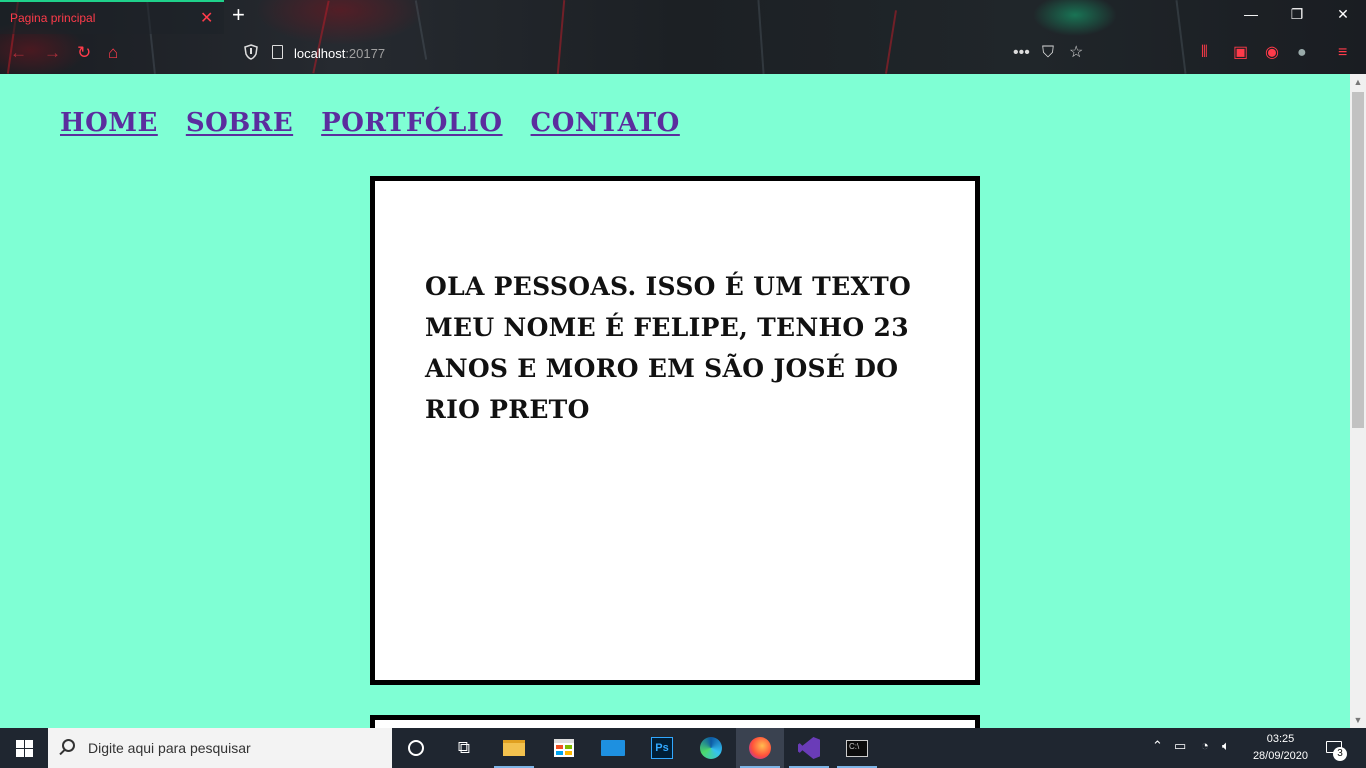 This screenshot has width=1366, height=768. What do you see at coordinates (809, 748) in the screenshot?
I see `visual-studio-icon` at bounding box center [809, 748].